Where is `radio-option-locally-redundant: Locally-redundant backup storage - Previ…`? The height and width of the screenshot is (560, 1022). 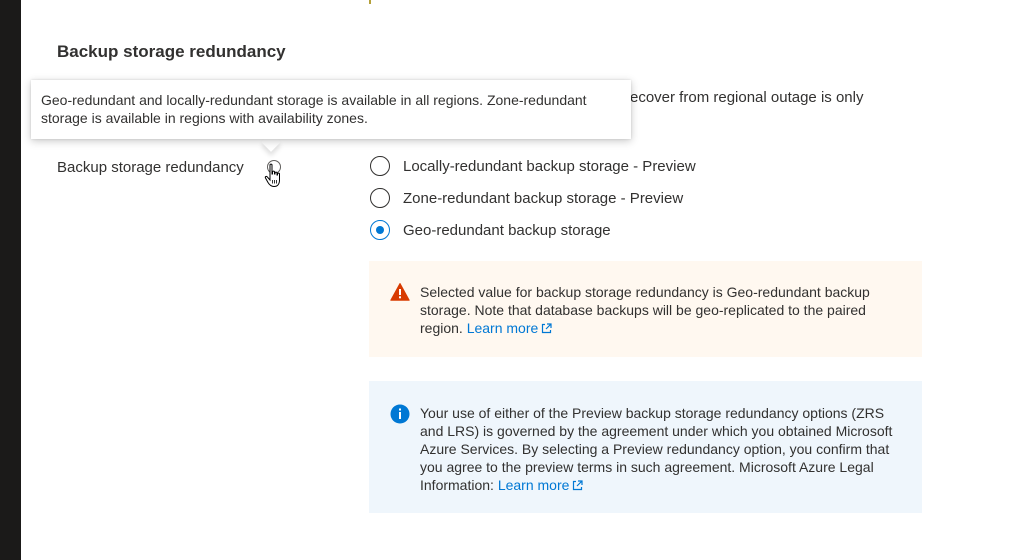
radio-option-locally-redundant: Locally-redundant backup storage - Previ… is located at coordinates (533, 166).